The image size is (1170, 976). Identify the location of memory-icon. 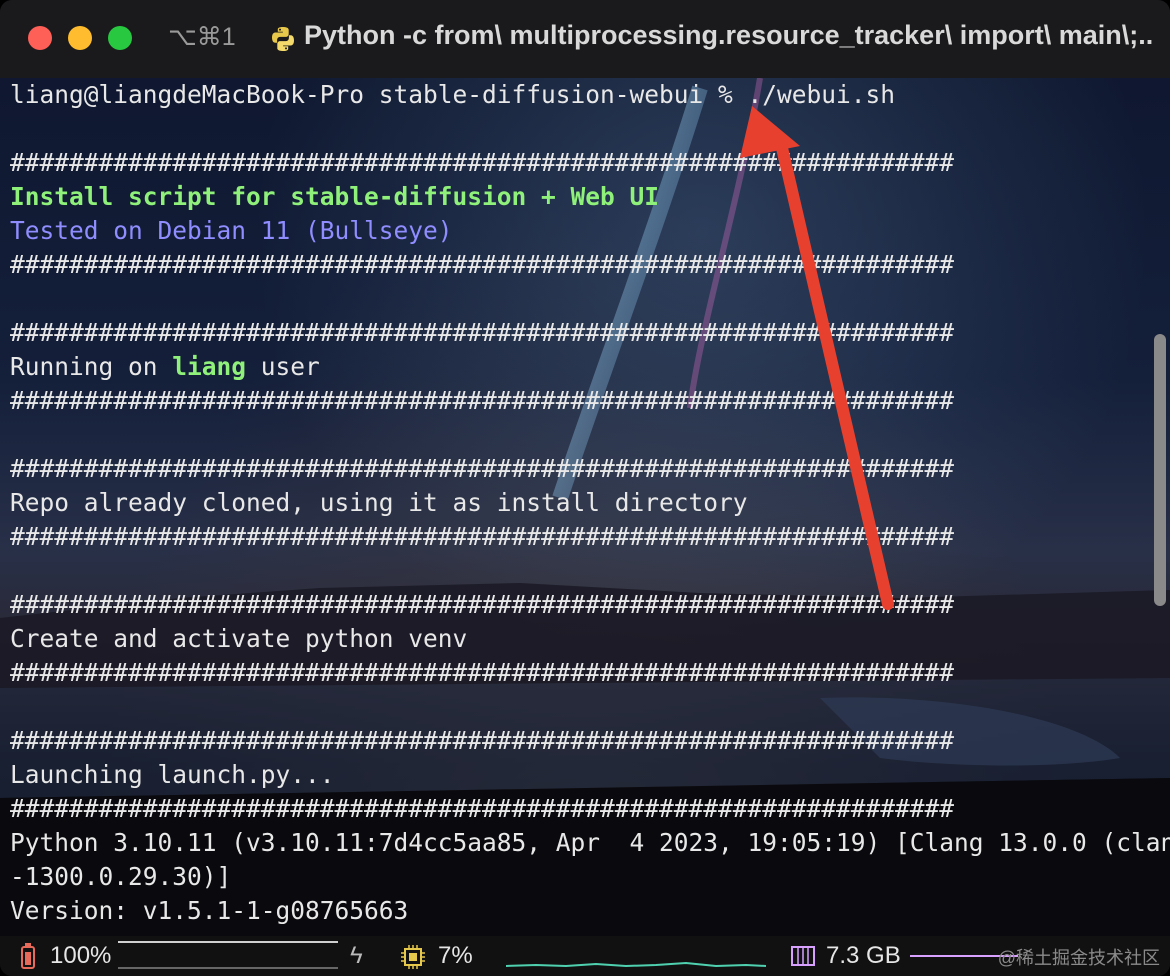
(803, 956).